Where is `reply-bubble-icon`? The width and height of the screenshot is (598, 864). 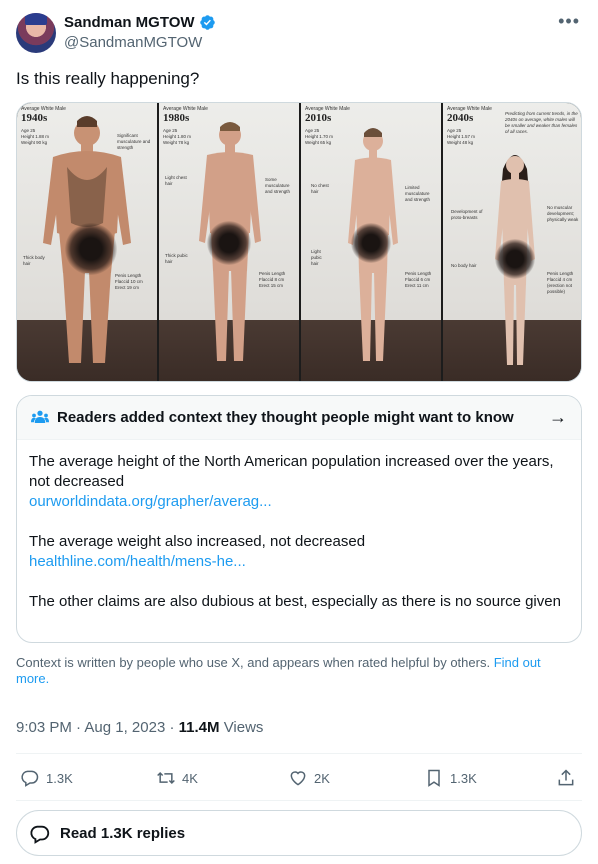
reply-bubble-icon is located at coordinates (40, 834).